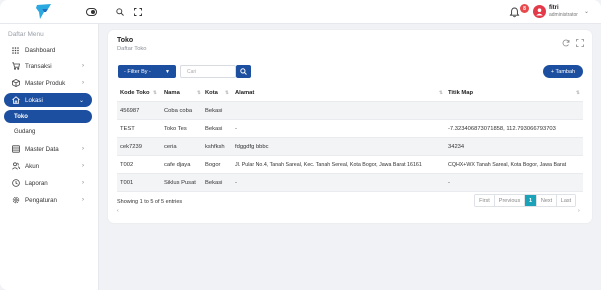  I want to click on home-icon, so click(15, 100).